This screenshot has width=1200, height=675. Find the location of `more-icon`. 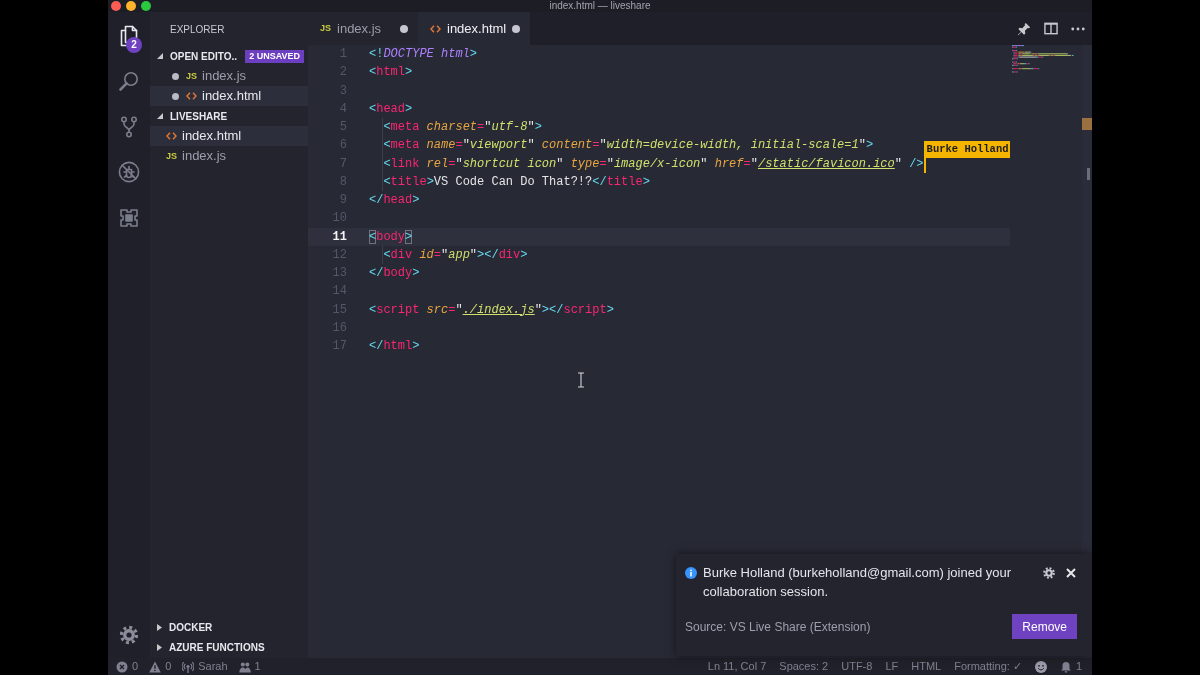

more-icon is located at coordinates (1078, 28).